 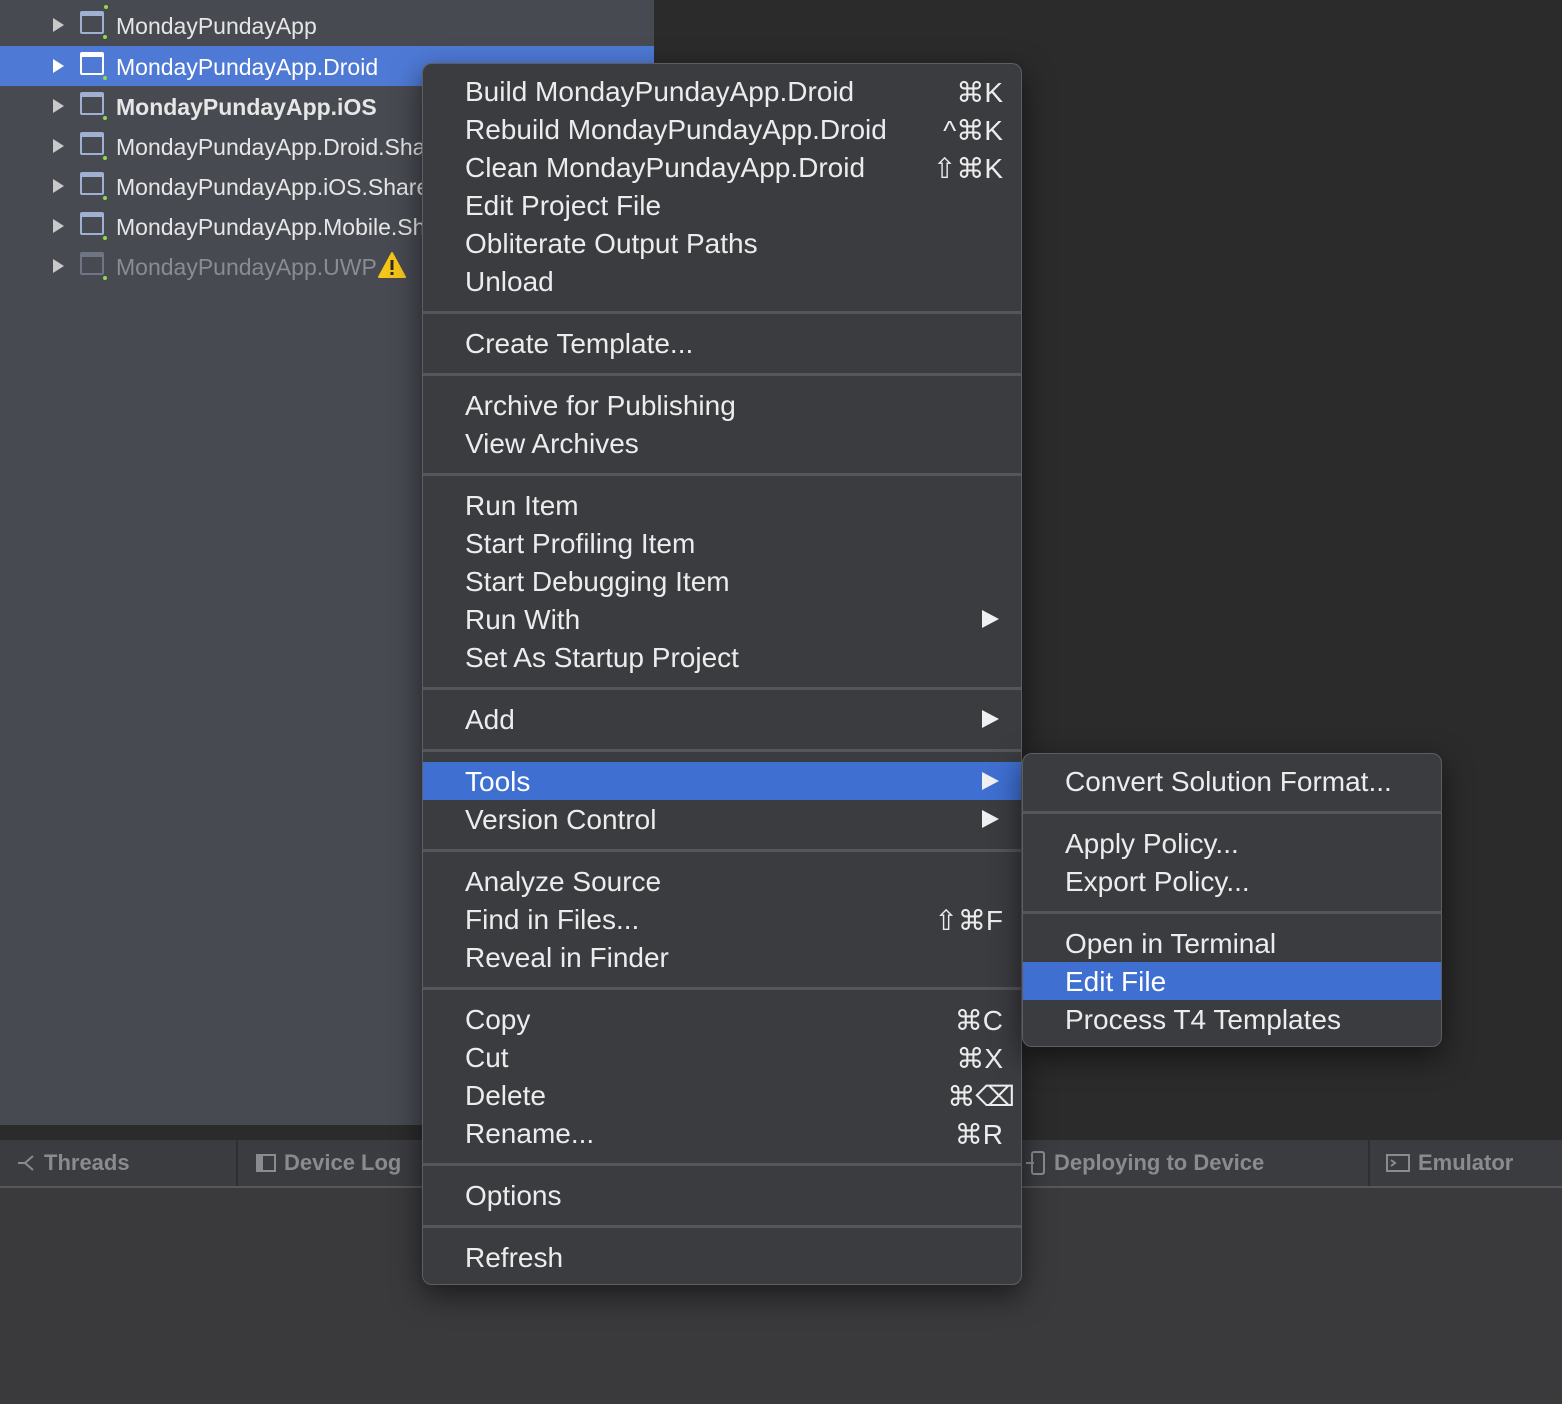 What do you see at coordinates (981, 1096) in the screenshot?
I see `shortcut-label: ⌘⌫` at bounding box center [981, 1096].